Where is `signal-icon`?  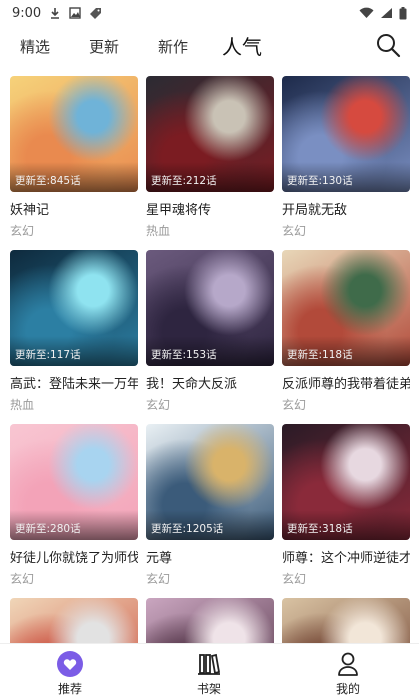
signal-icon is located at coordinates (386, 13).